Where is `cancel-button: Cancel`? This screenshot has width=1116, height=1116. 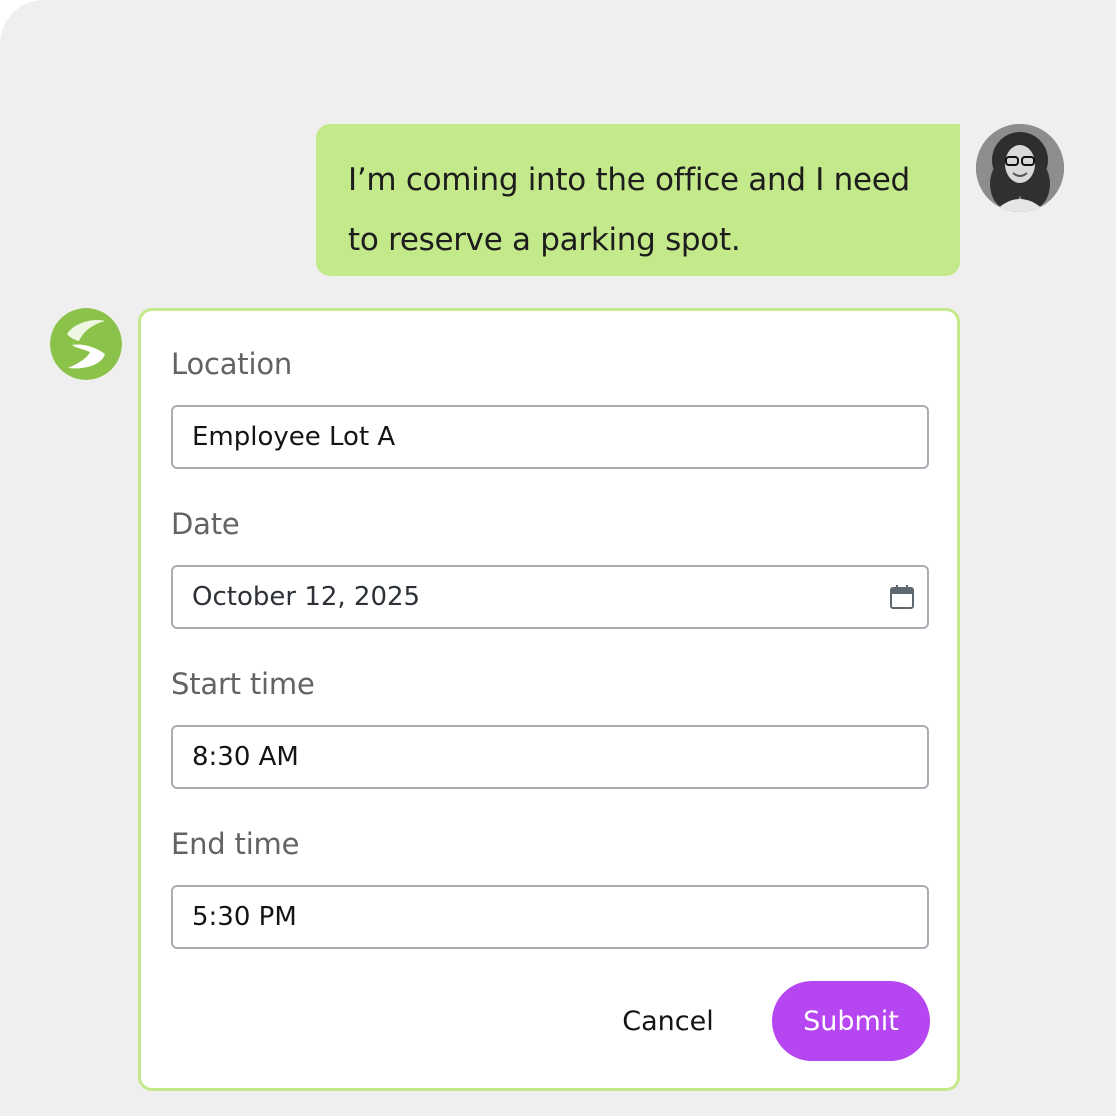 cancel-button: Cancel is located at coordinates (668, 1021).